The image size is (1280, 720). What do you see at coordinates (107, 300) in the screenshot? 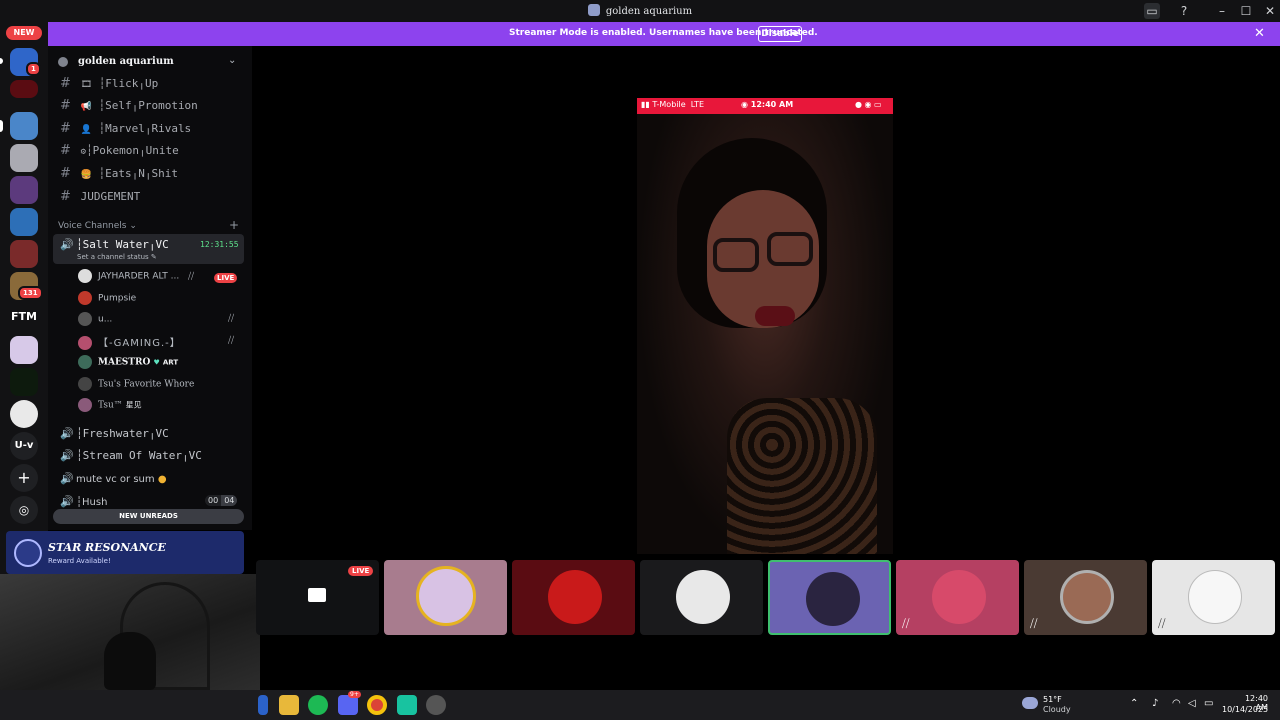
I see `member-pumpsie: Pumpsie` at bounding box center [107, 300].